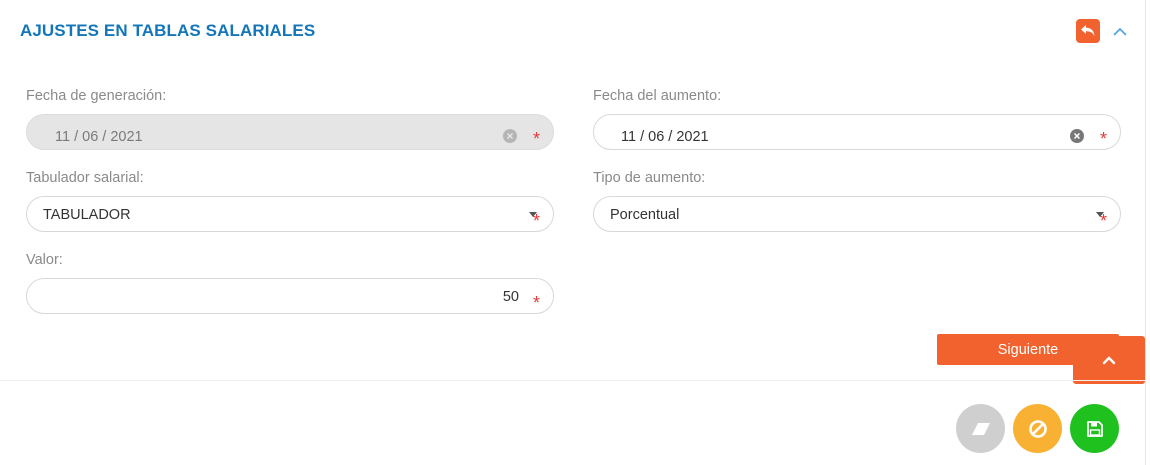 The image size is (1150, 465). I want to click on cancel-button, so click(1037, 428).